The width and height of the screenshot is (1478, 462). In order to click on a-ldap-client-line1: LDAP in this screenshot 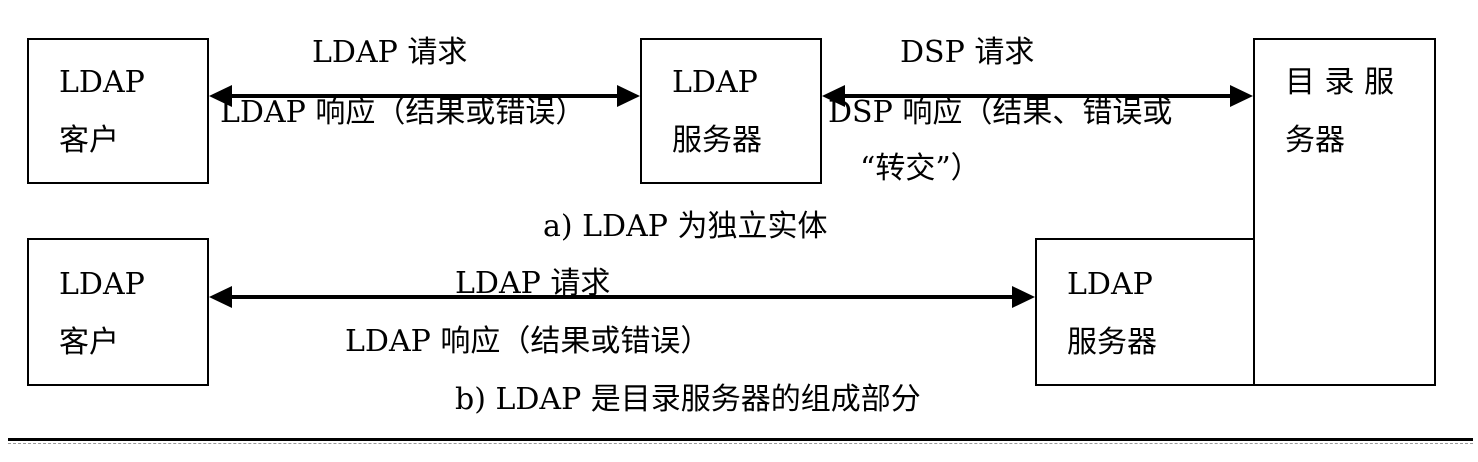, I will do `click(102, 82)`.